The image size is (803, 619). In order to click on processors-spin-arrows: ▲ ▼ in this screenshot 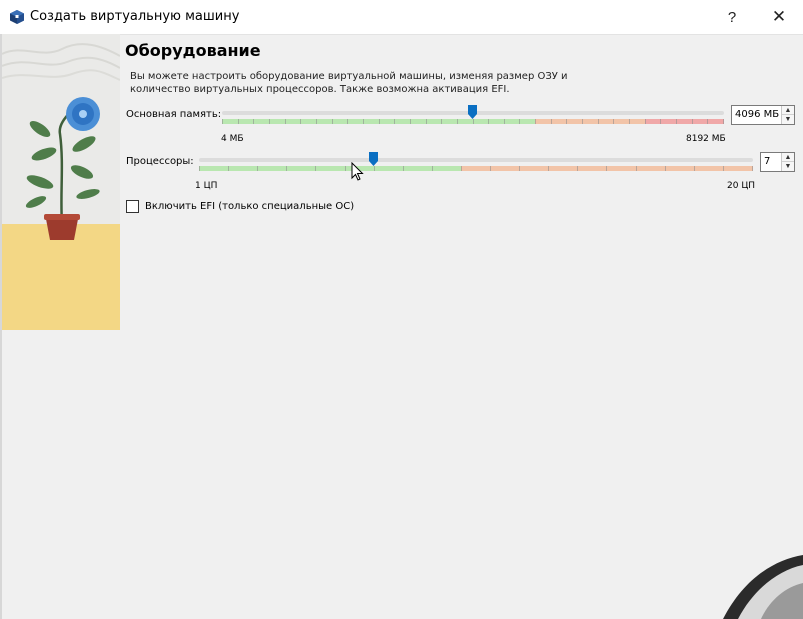, I will do `click(787, 162)`.